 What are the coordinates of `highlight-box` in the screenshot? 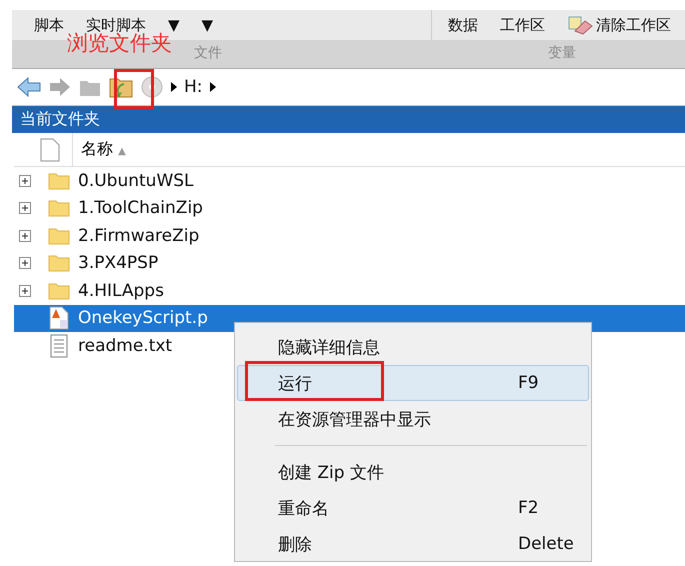 It's located at (134, 89).